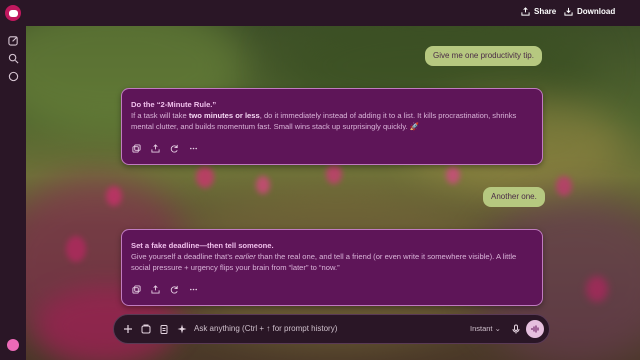  What do you see at coordinates (146, 329) in the screenshot?
I see `image-icon` at bounding box center [146, 329].